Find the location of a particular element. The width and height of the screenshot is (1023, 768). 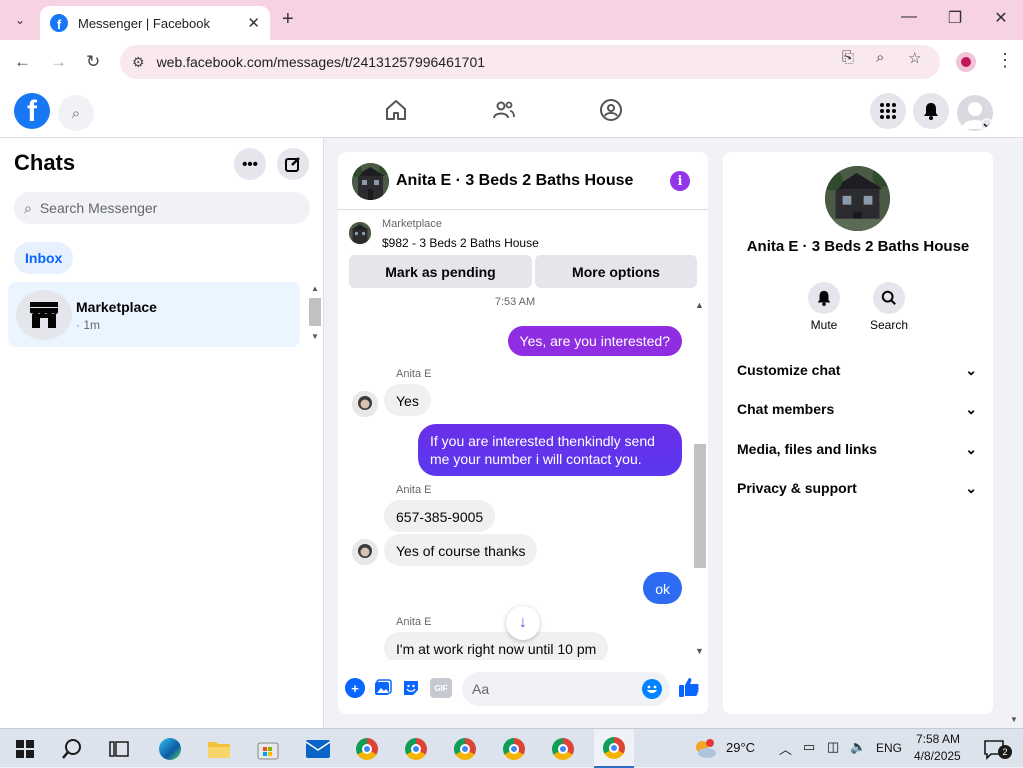

menu-grid-icon is located at coordinates (888, 111).